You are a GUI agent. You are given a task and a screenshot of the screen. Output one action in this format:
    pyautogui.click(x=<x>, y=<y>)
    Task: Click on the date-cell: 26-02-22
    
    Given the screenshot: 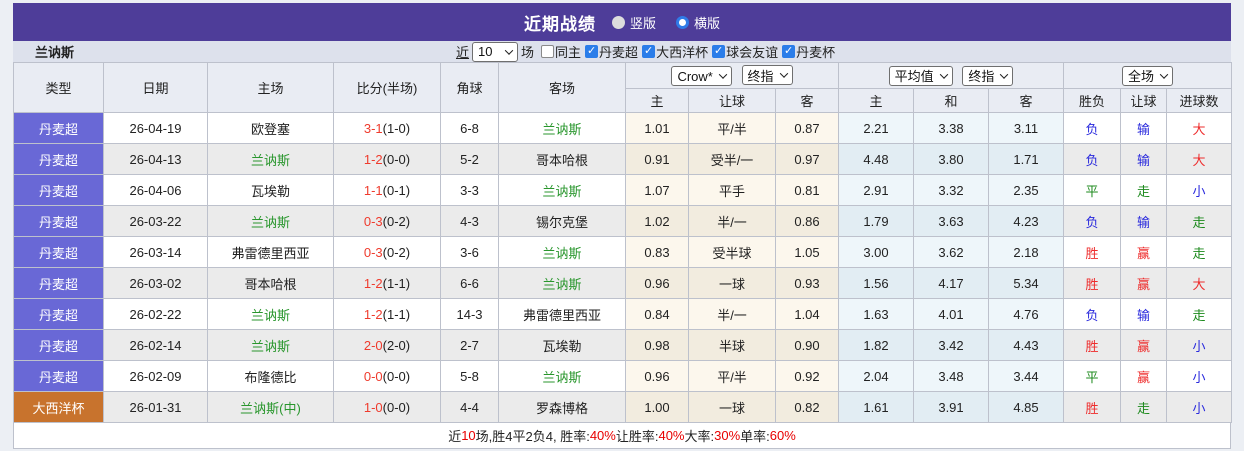 What is the action you would take?
    pyautogui.click(x=155, y=314)
    